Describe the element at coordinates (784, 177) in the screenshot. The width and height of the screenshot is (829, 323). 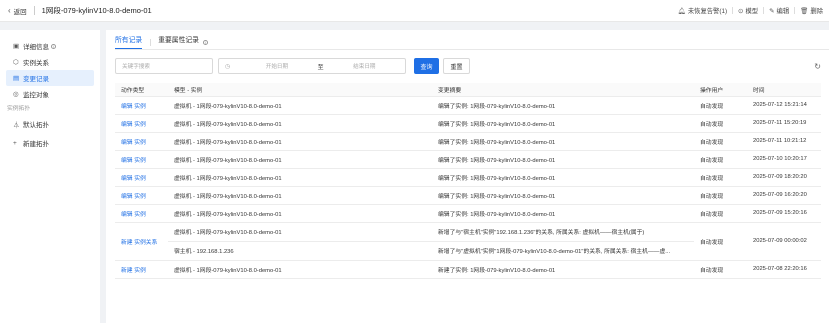
I see `time-cell: 2025-07-09 18:20:20` at that location.